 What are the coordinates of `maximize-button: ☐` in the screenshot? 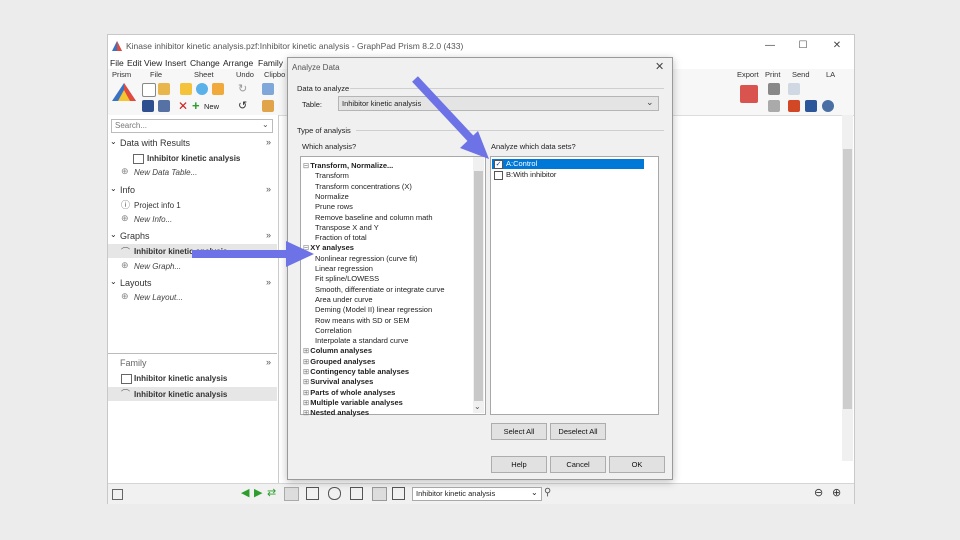 It's located at (803, 46).